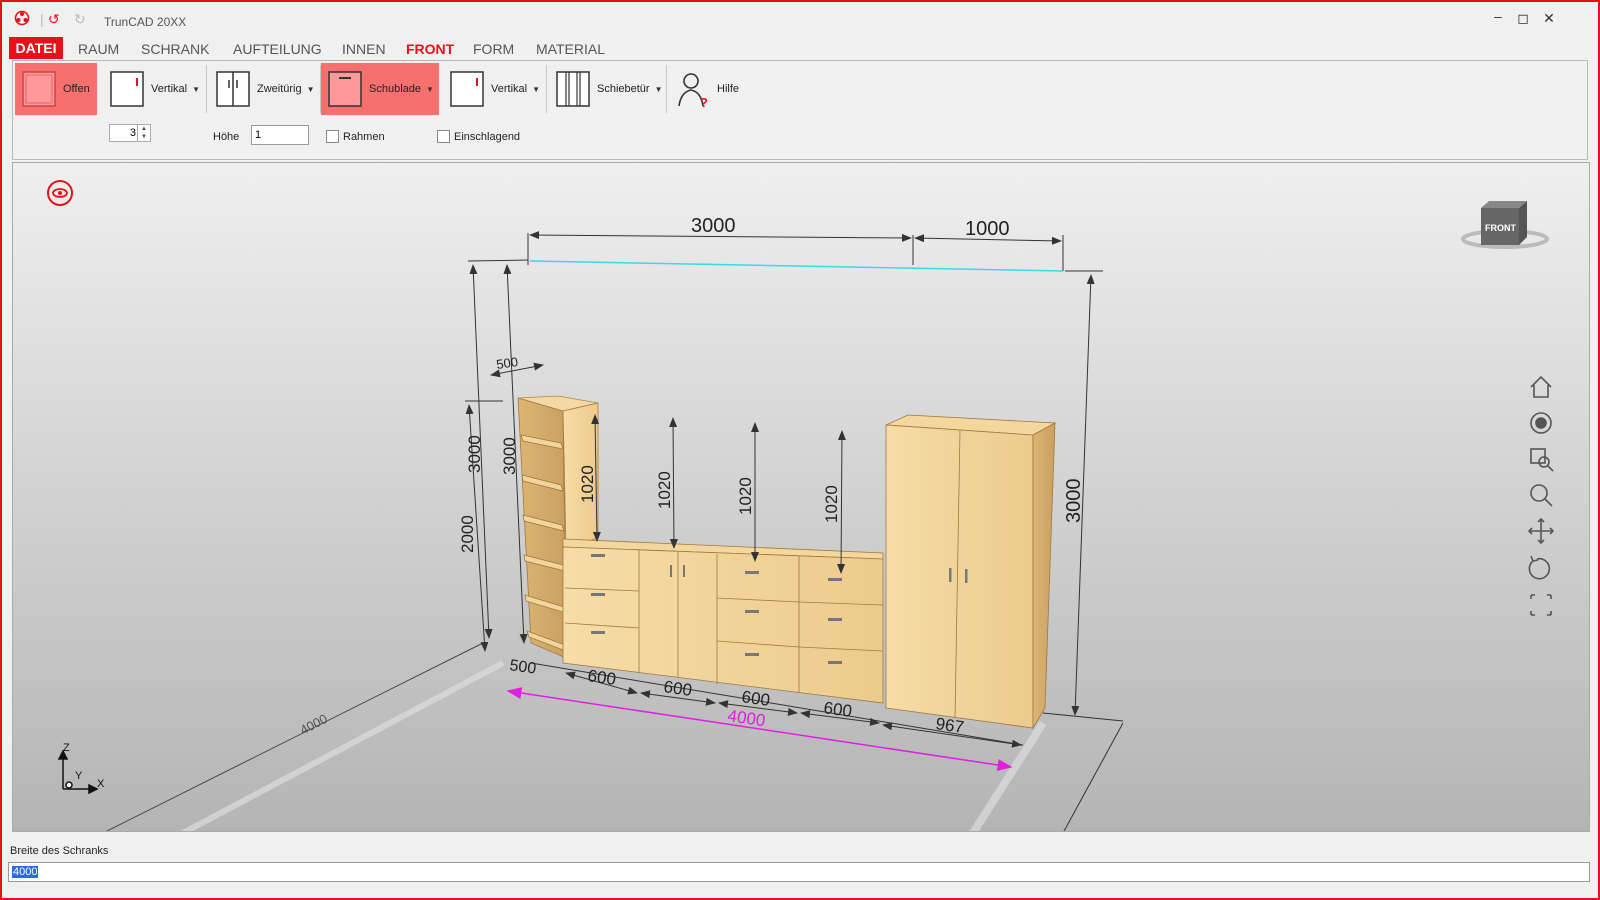 This screenshot has width=1600, height=900. I want to click on double-door-icon, so click(233, 89).